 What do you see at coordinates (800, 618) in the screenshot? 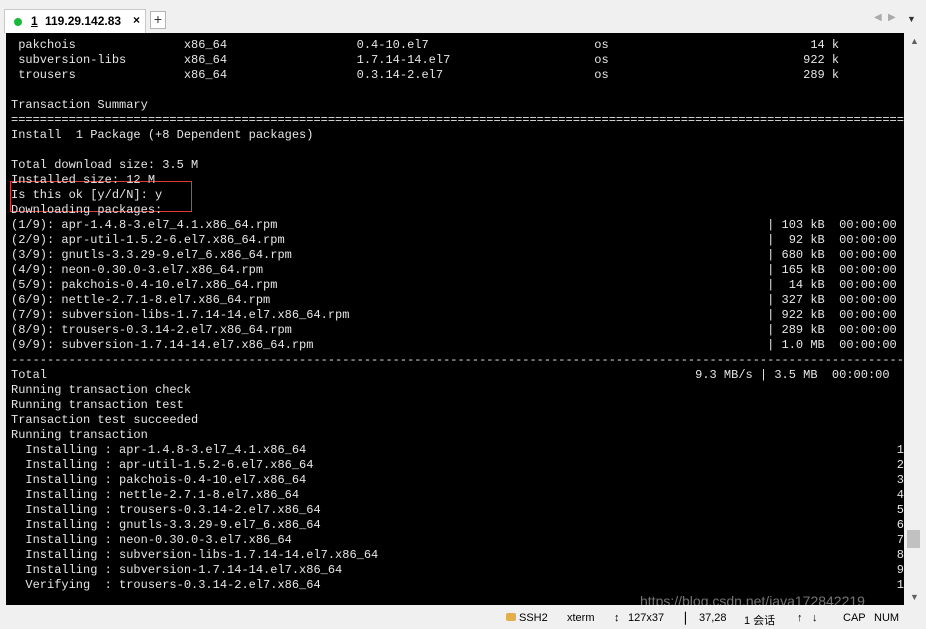
I see `scroll-prev-icon: ↑` at bounding box center [800, 618].